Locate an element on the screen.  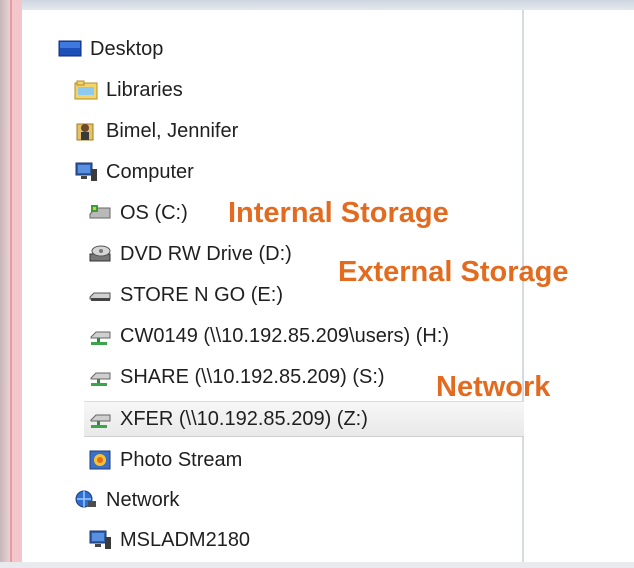
tree-item-label: MSLADM2180 is located at coordinates (185, 539).